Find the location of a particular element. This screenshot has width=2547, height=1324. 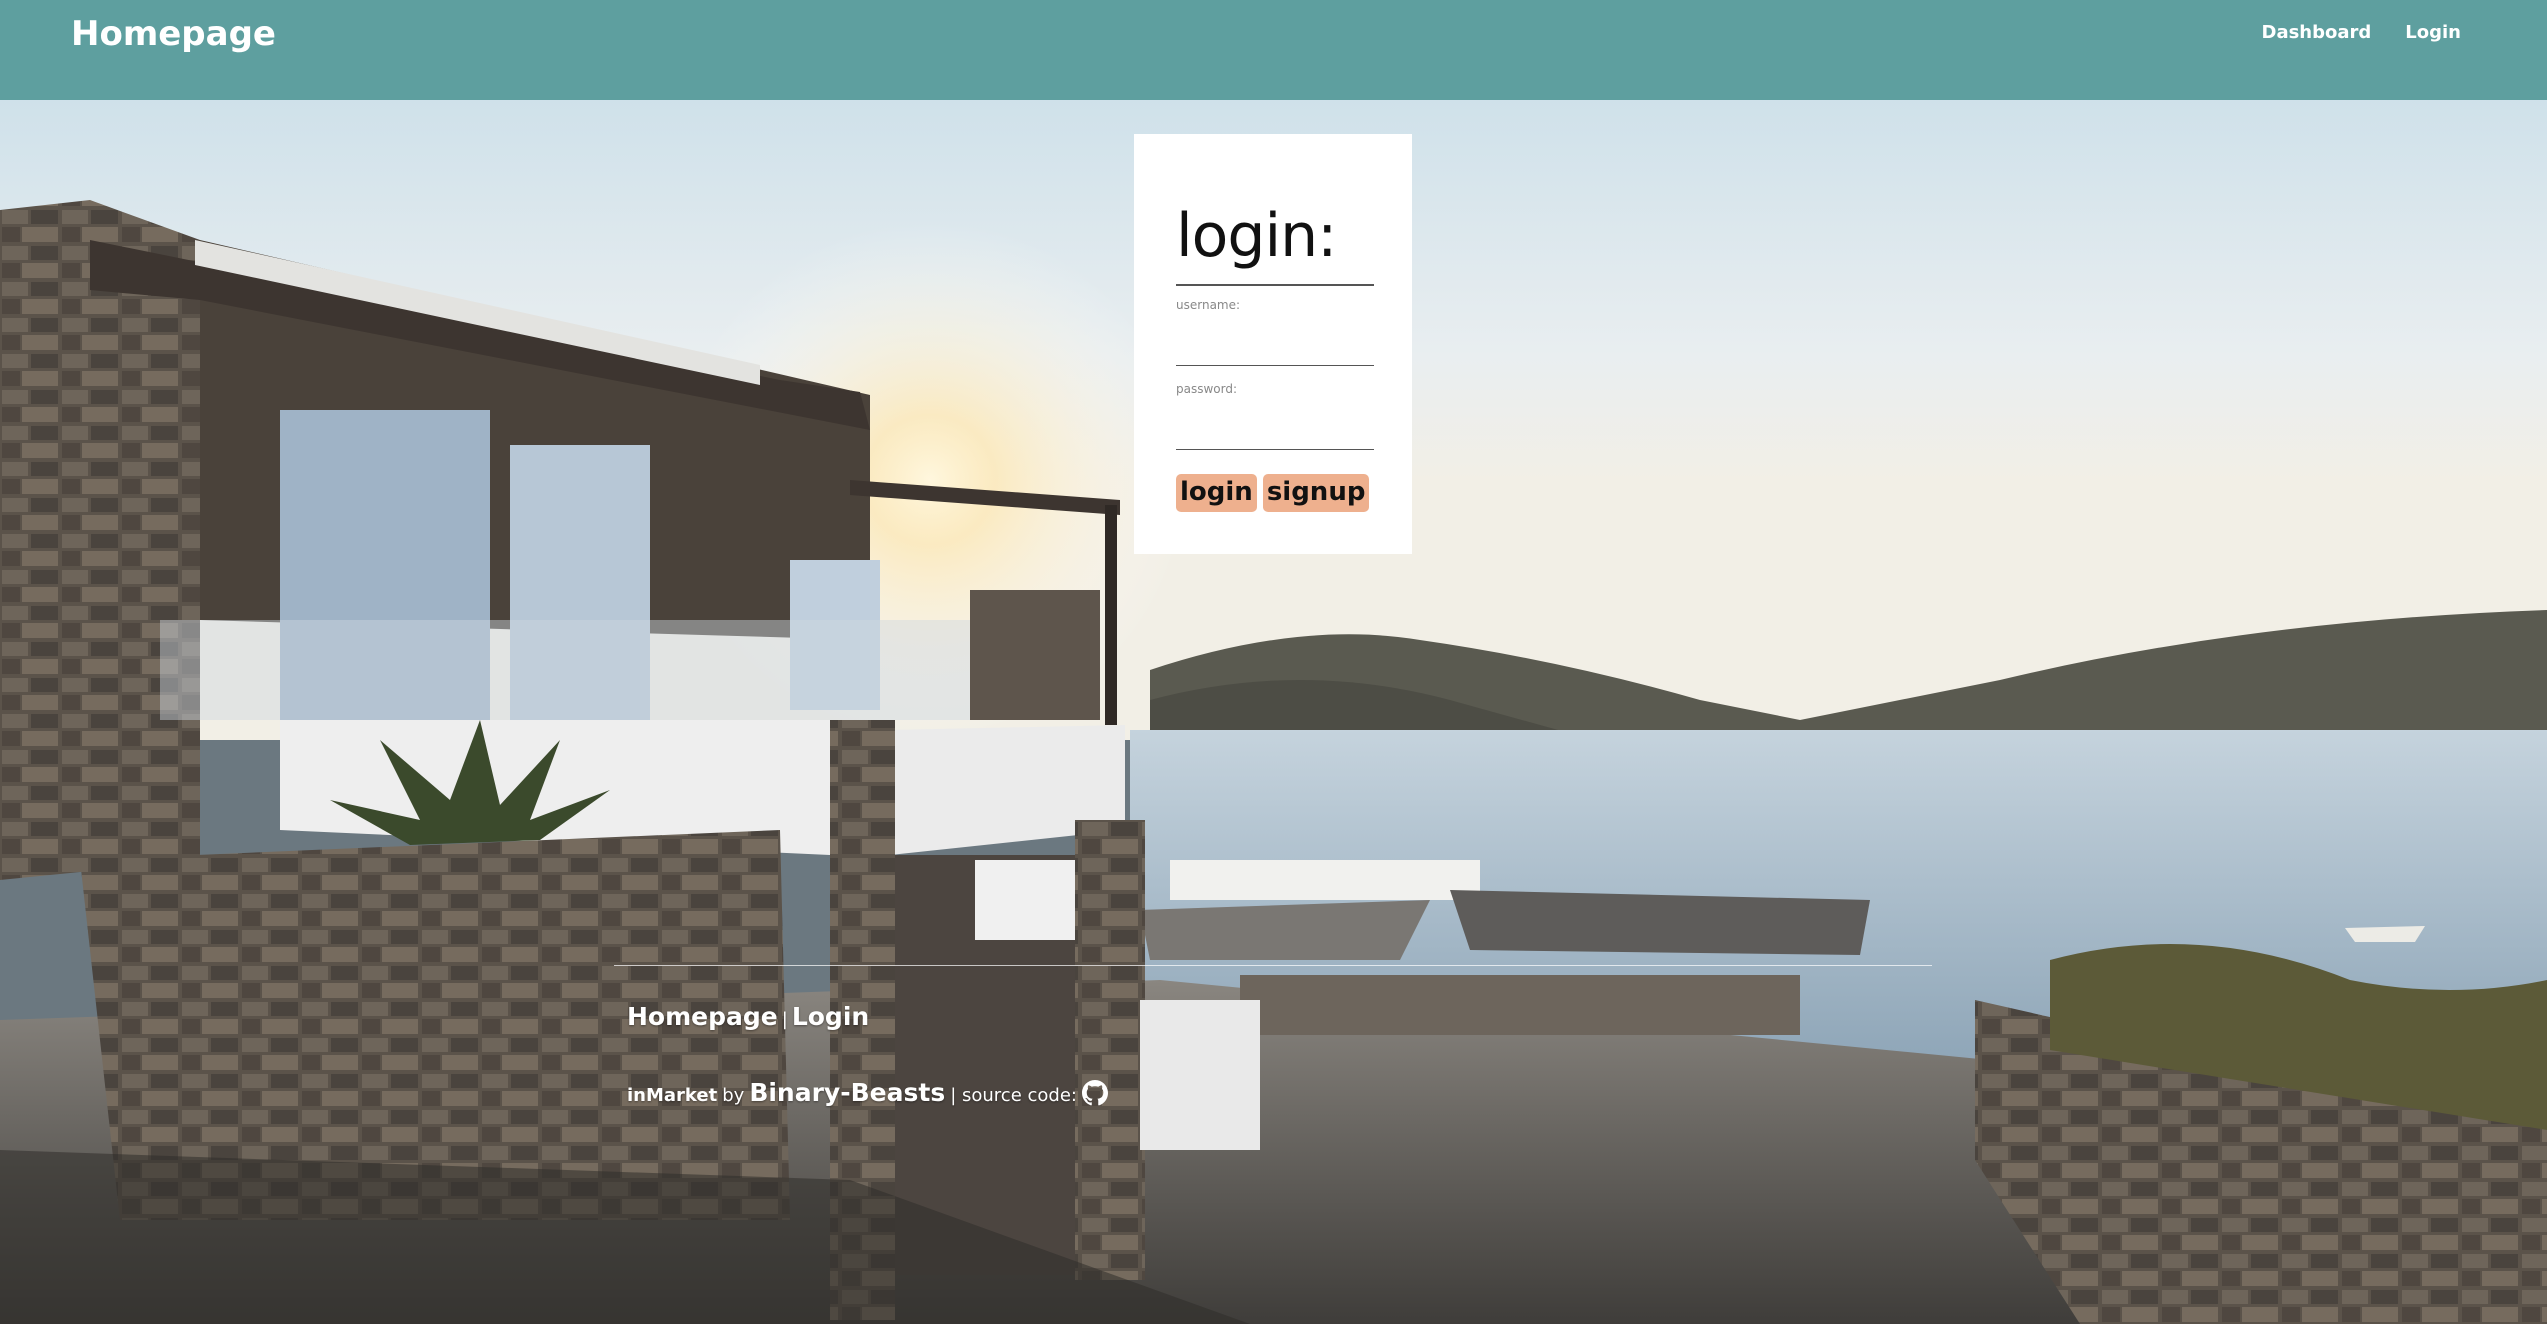

login-card: login: username: password: login signup is located at coordinates (1273, 344).